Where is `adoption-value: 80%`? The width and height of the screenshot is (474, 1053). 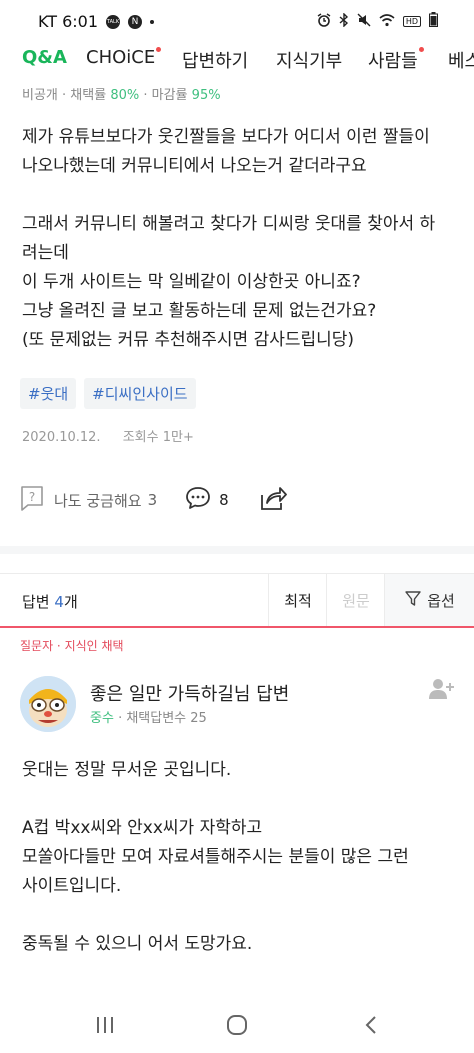
adoption-value: 80% is located at coordinates (125, 95).